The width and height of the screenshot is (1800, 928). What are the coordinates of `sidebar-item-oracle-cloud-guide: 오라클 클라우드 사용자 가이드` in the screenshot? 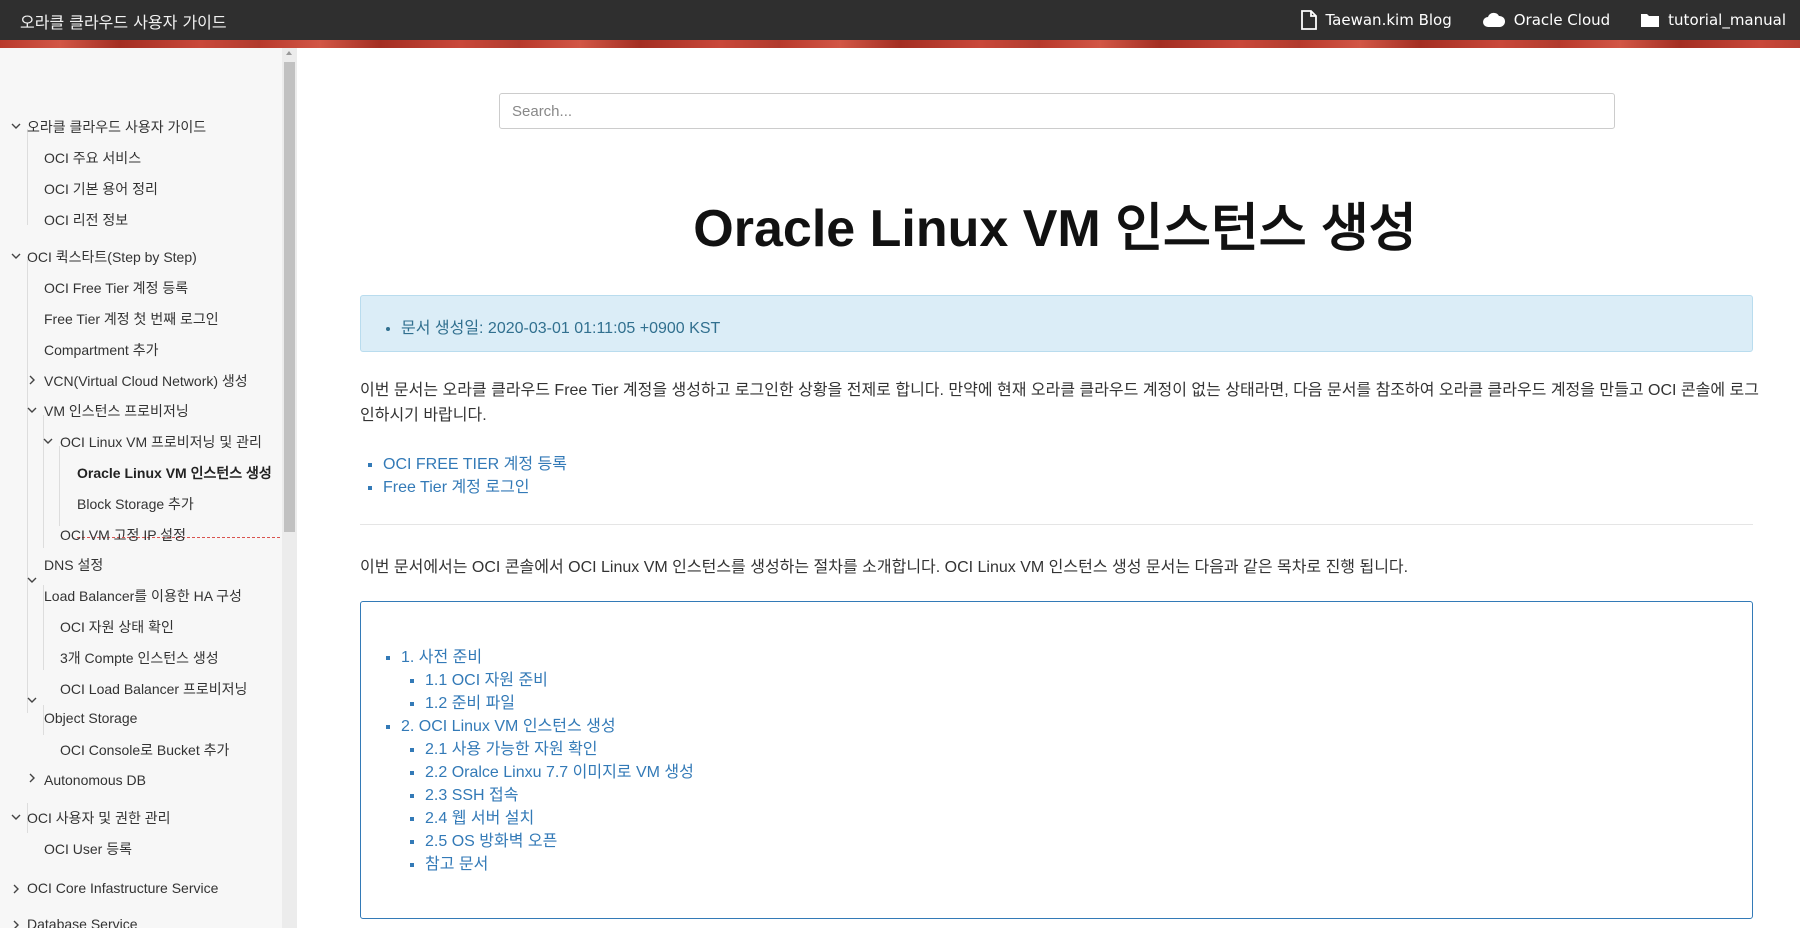 It's located at (116, 127).